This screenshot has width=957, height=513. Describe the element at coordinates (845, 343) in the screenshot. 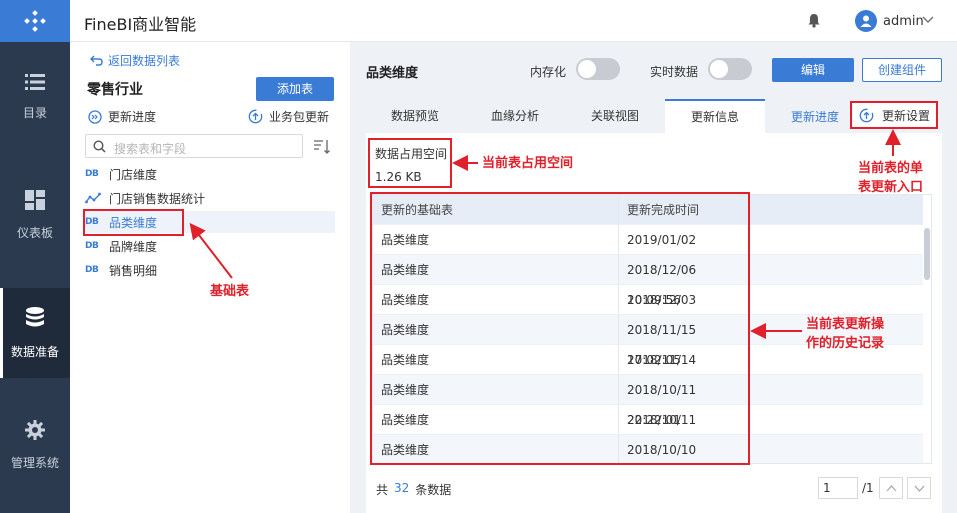

I see `annotation-history-line2: 作的历史记录` at that location.